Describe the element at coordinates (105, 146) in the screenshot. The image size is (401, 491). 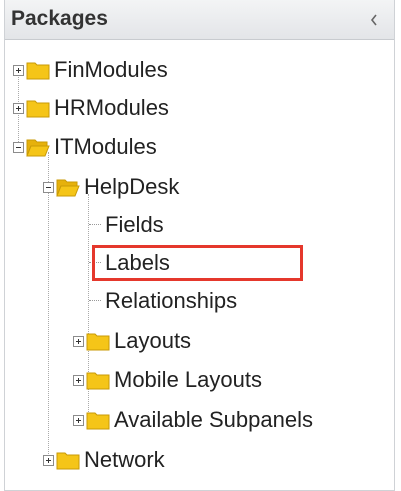
I see `tree-item-label: ITModules` at that location.